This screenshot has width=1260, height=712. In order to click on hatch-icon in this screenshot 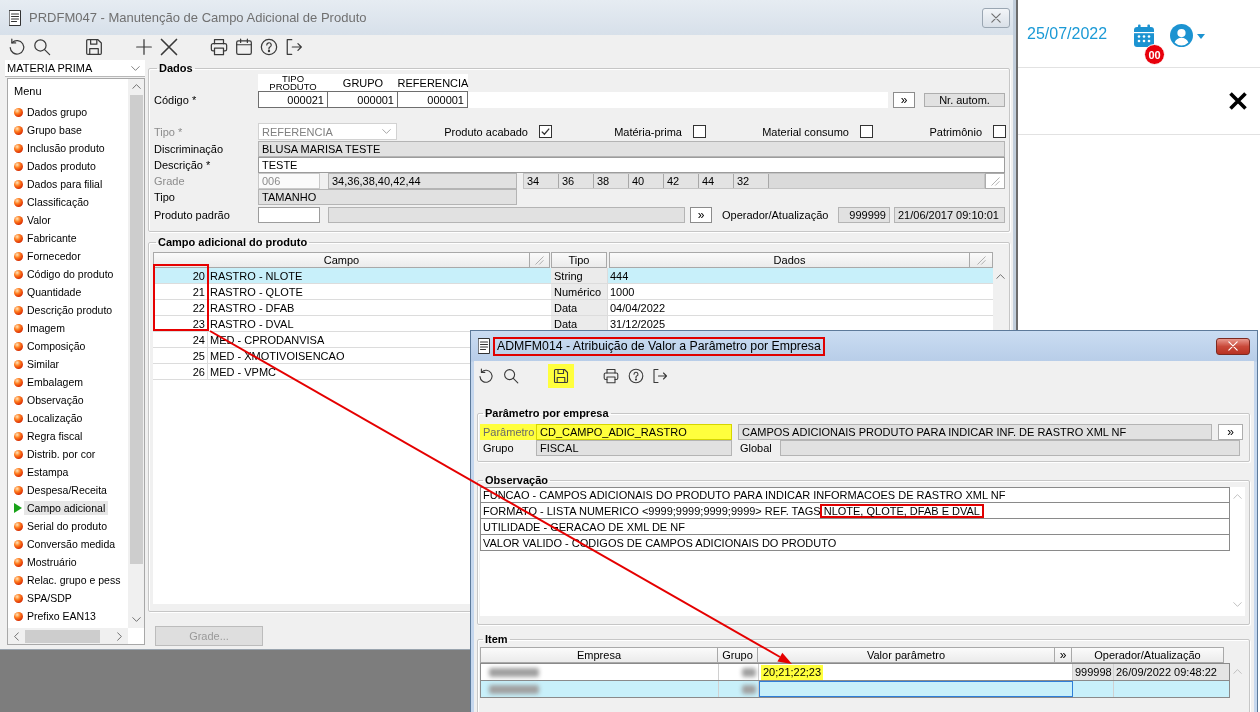, I will do `click(981, 260)`.